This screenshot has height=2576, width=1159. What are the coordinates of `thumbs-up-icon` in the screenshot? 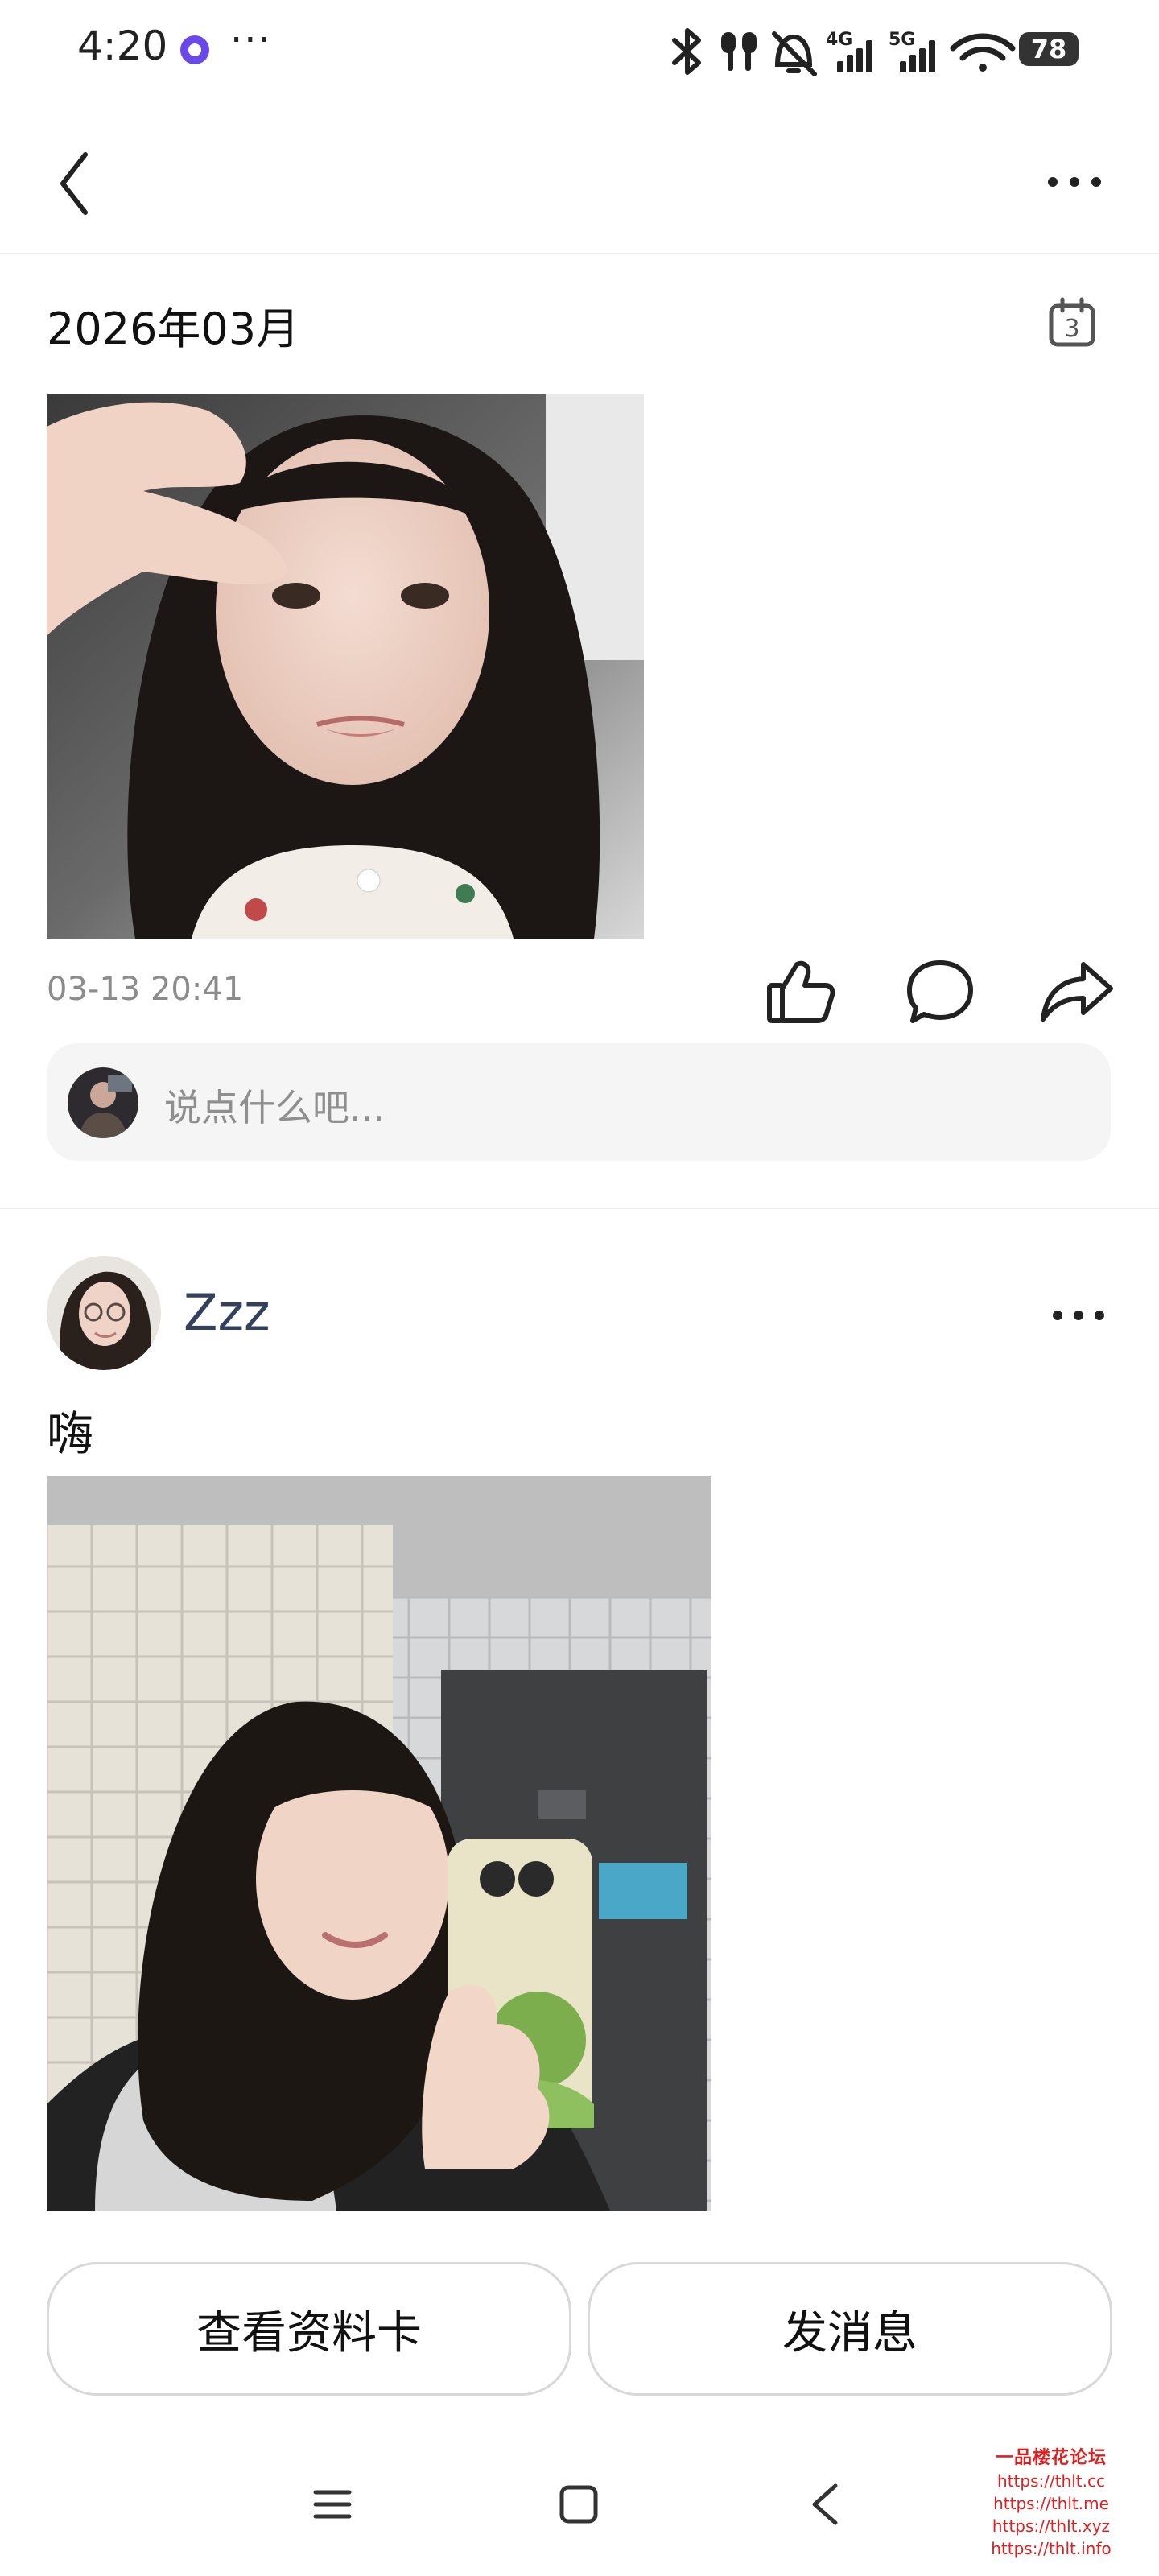 It's located at (801, 991).